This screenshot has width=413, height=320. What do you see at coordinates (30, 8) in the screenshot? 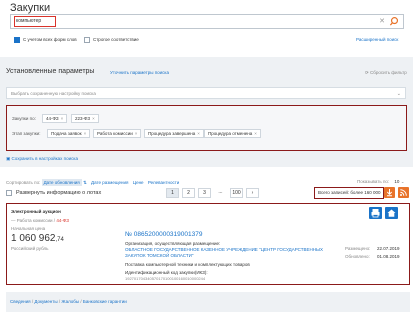
I see `page-title: Закупки` at bounding box center [30, 8].